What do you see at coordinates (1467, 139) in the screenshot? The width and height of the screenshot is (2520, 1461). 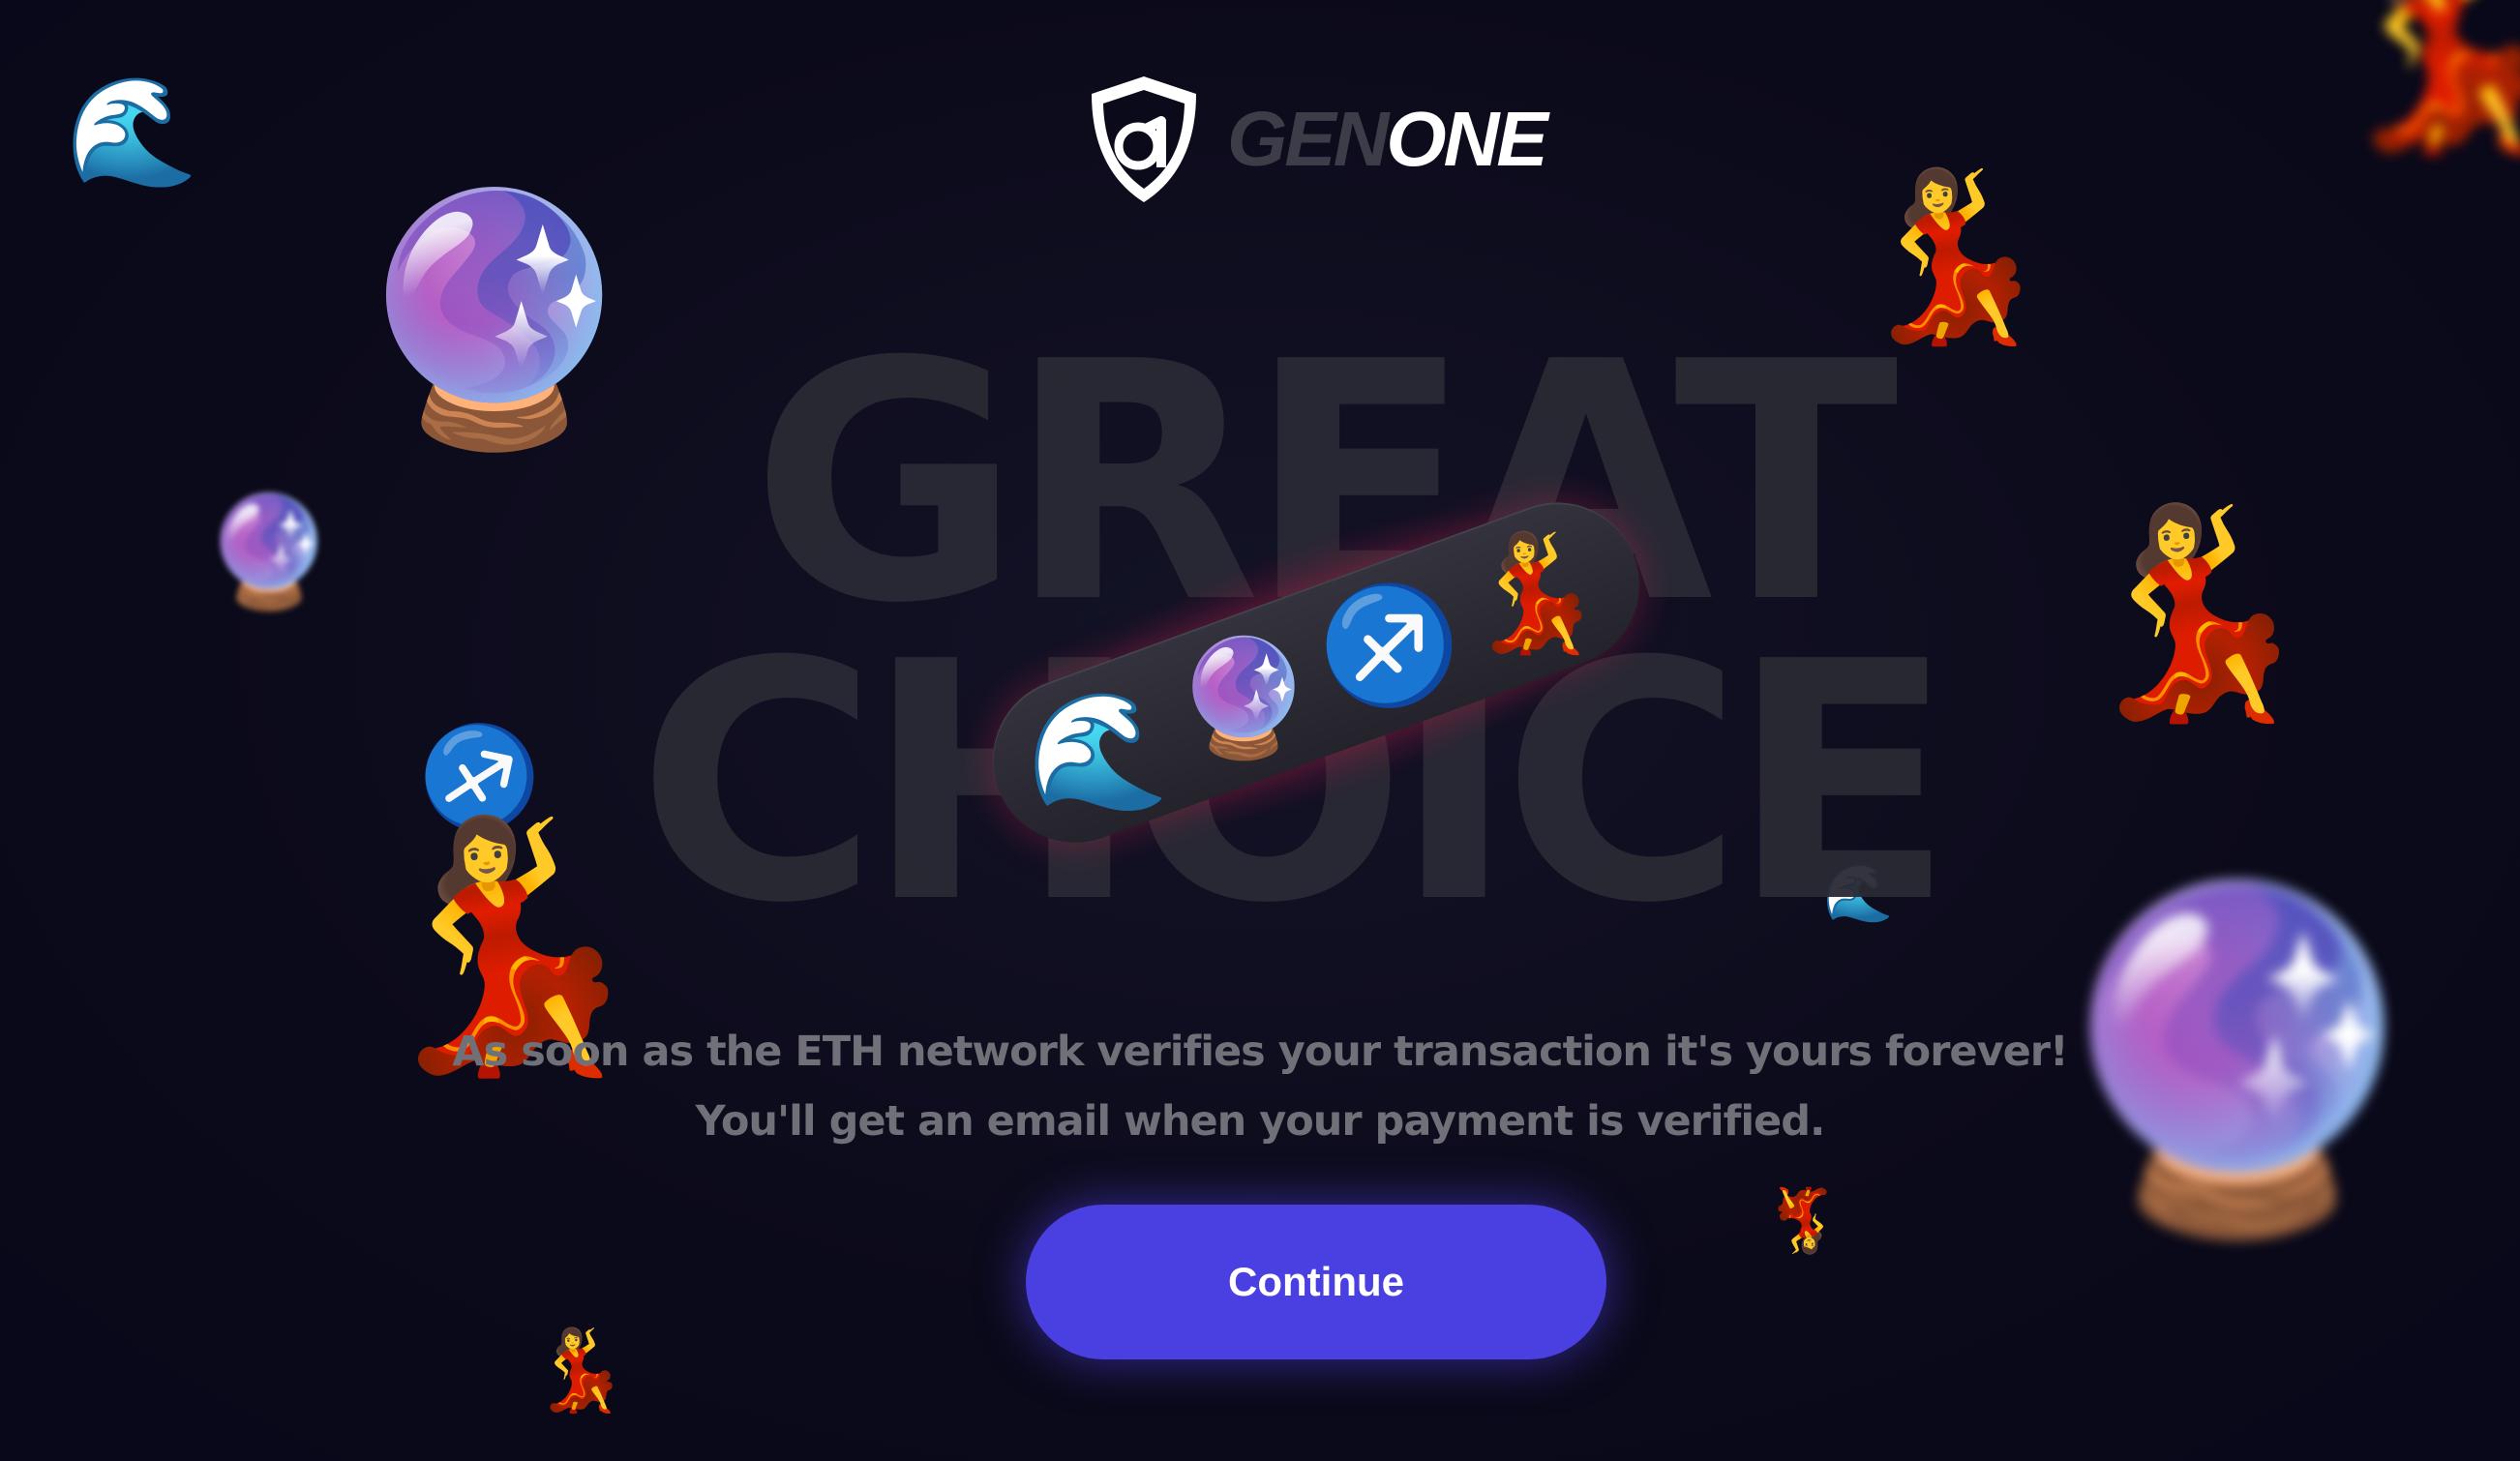 I see `brand-name-part2: ONE` at bounding box center [1467, 139].